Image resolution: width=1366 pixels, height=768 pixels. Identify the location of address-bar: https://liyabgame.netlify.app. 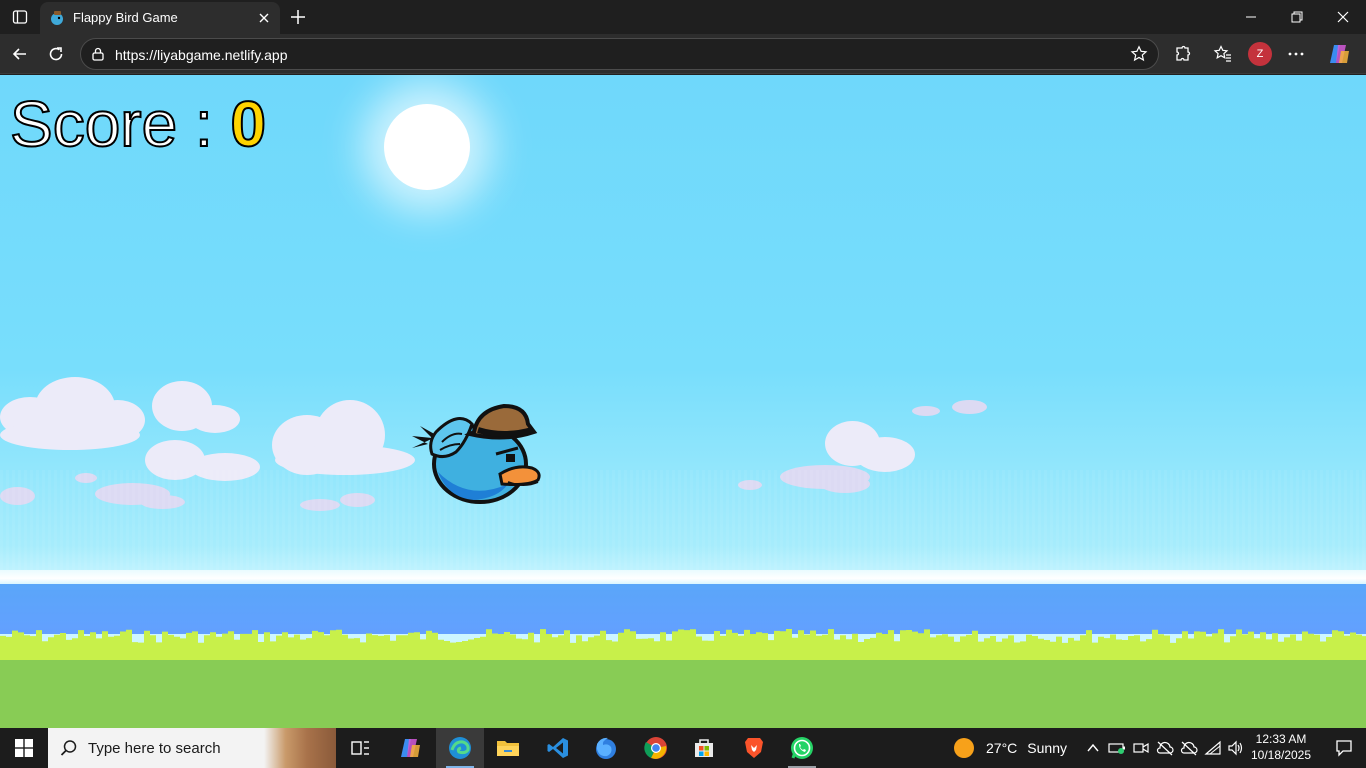
(619, 54).